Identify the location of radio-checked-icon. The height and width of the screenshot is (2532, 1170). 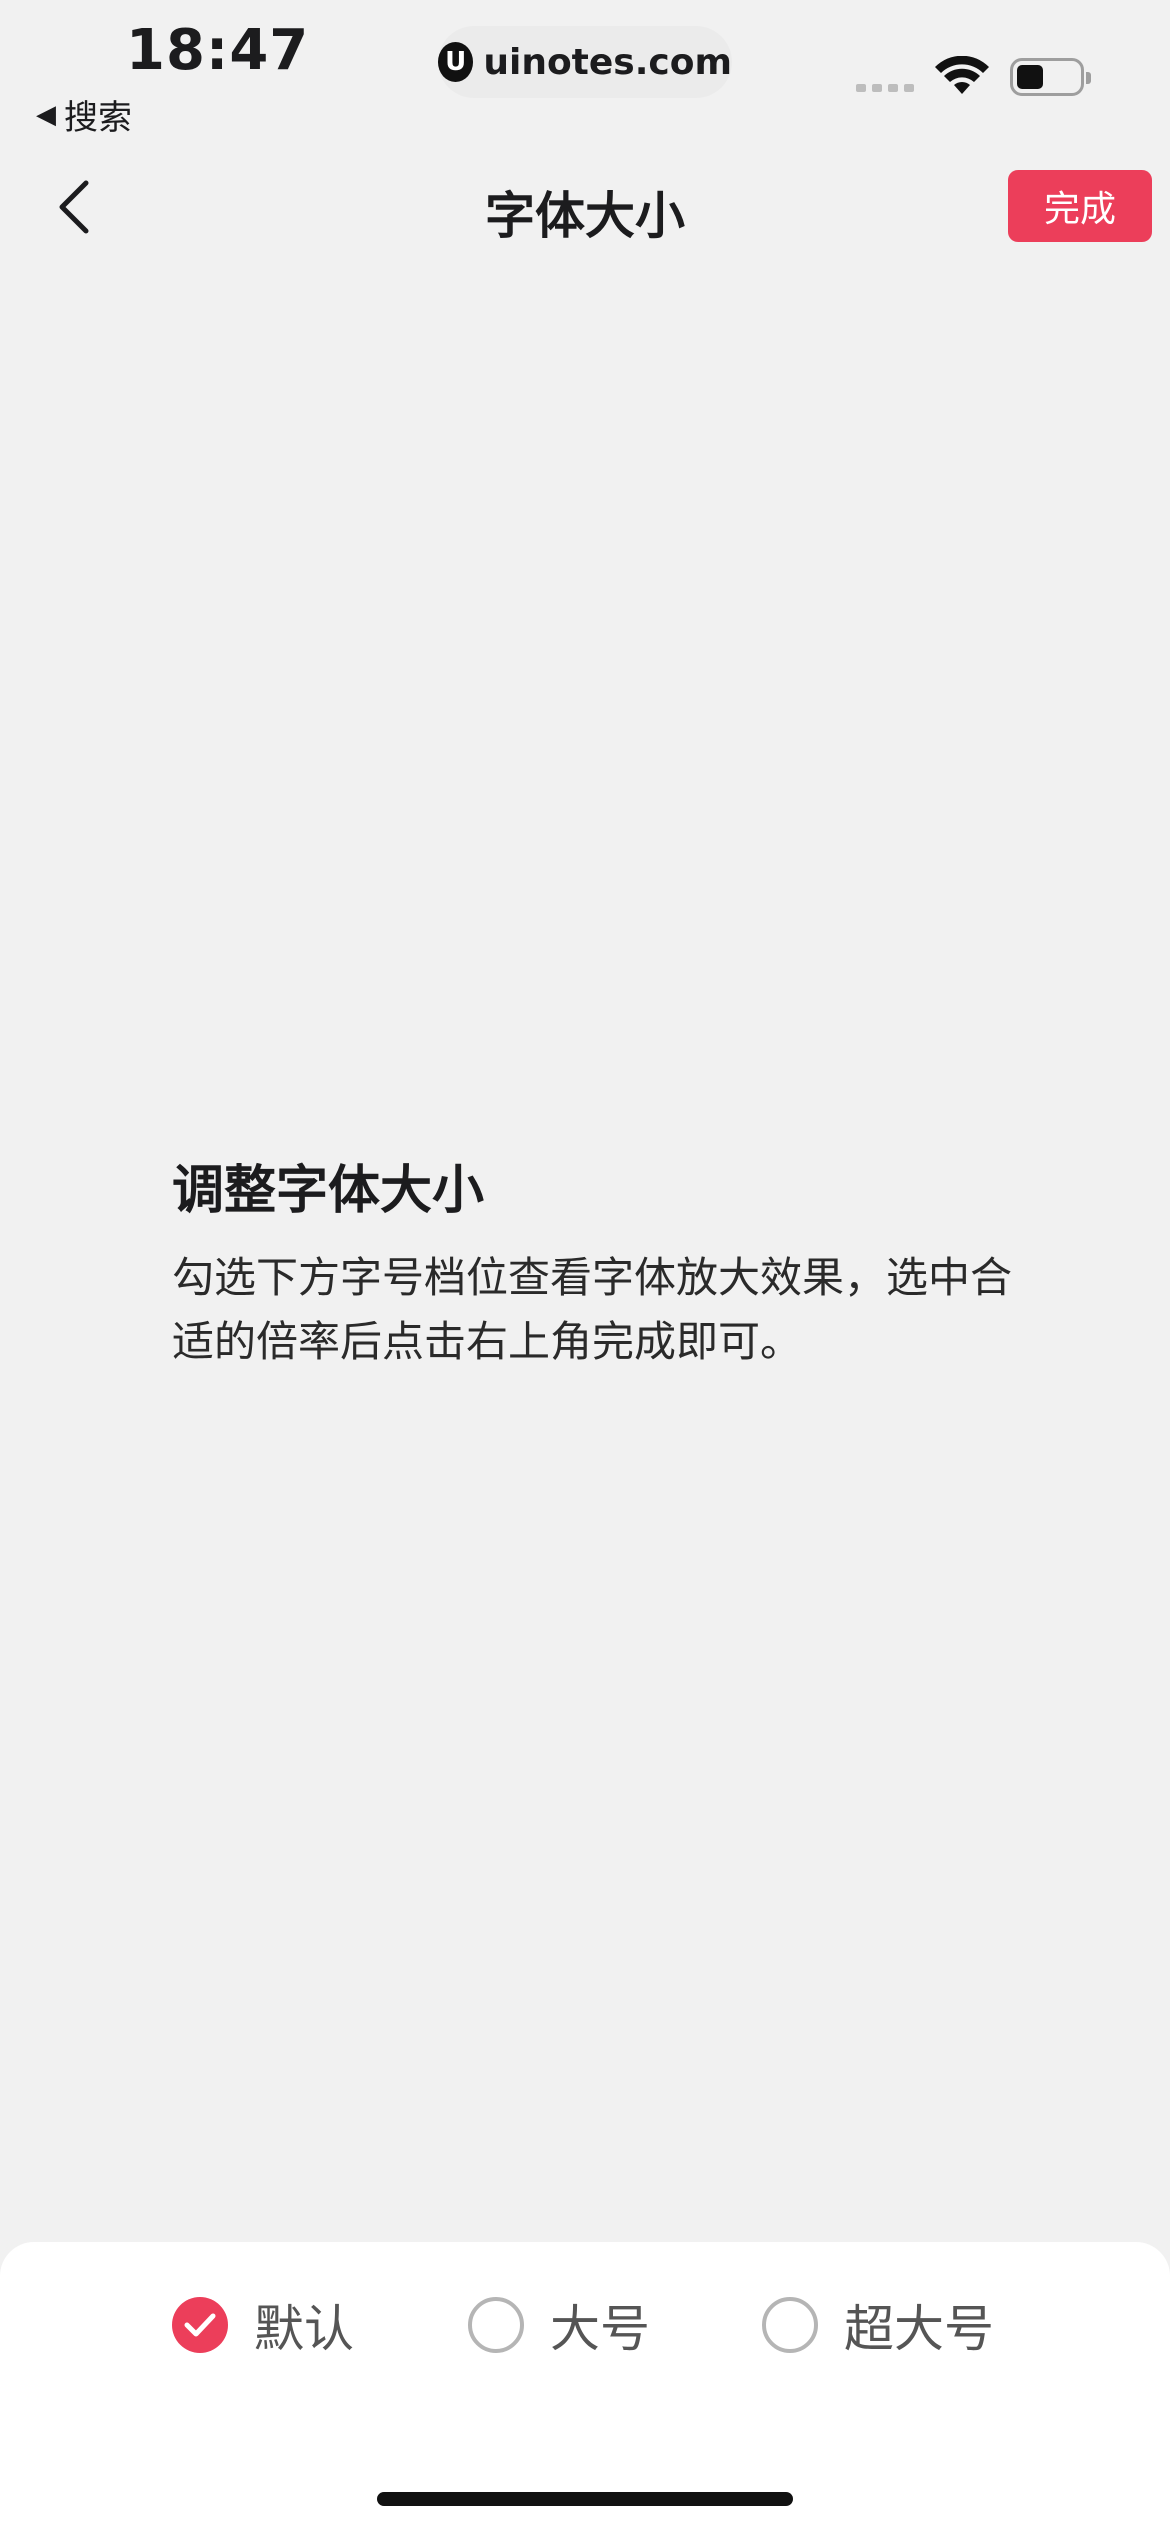
(200, 2325).